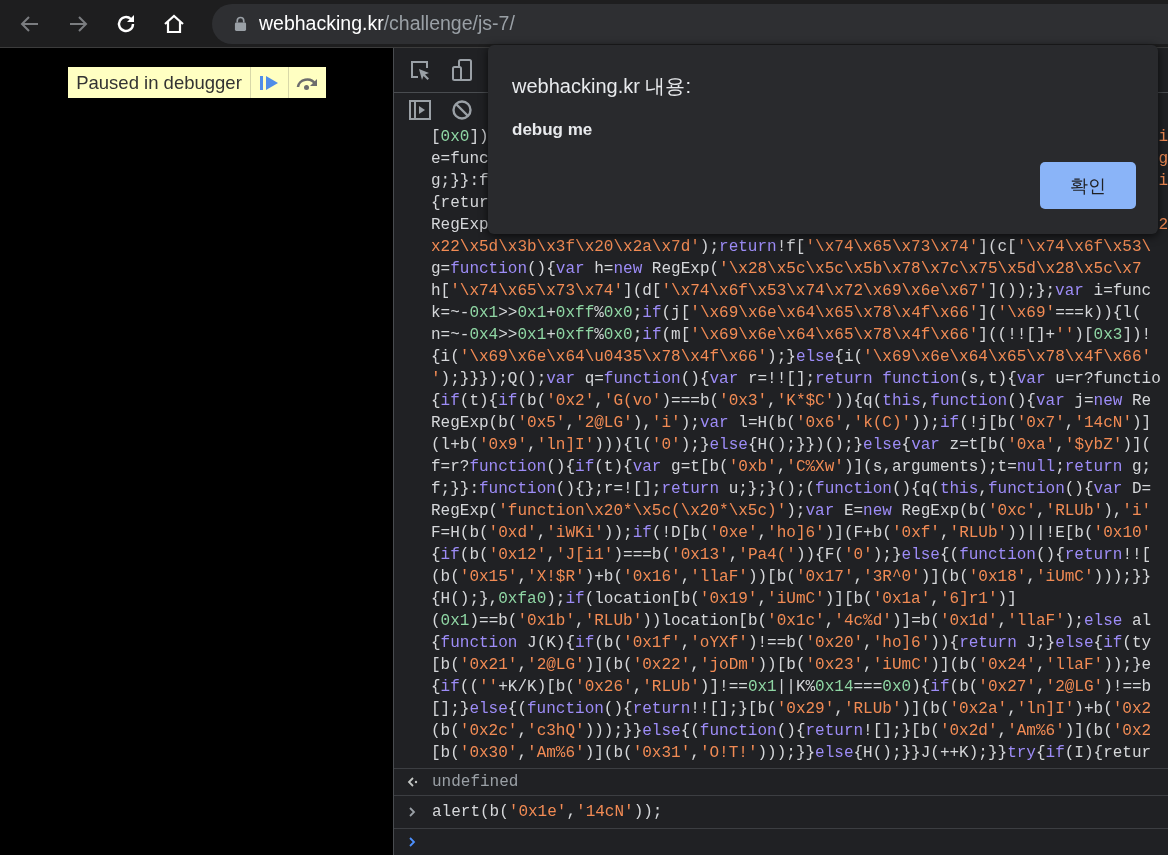 The image size is (1168, 855). What do you see at coordinates (792, 533) in the screenshot?
I see `code-line: F=H(b('0xd','iWKi'));if(!D[b('0xe','ho]6')](F+b('0xf','RLUb'))||!E[b('0x10'` at bounding box center [792, 533].